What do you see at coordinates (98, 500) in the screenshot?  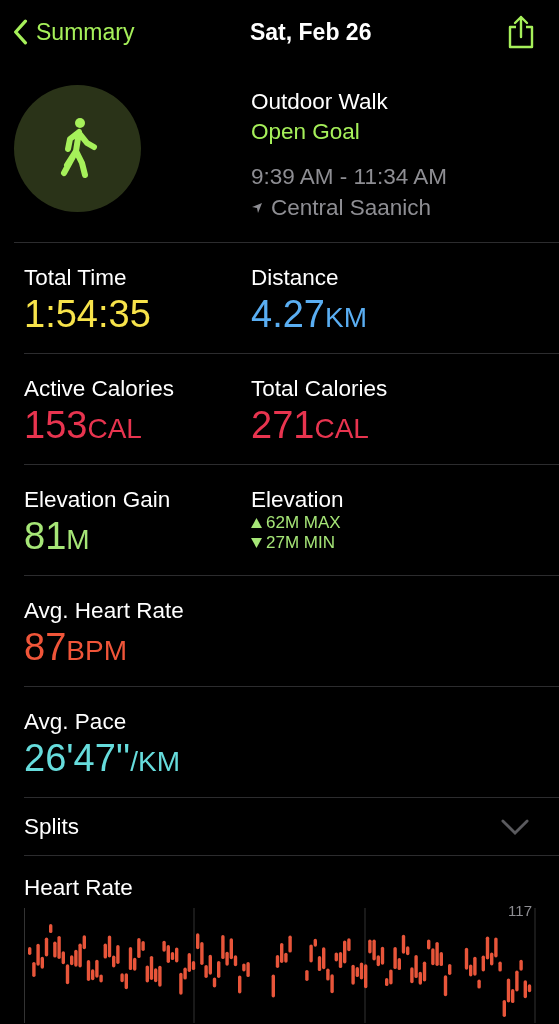 I see `metric-label: Elevation Gain` at bounding box center [98, 500].